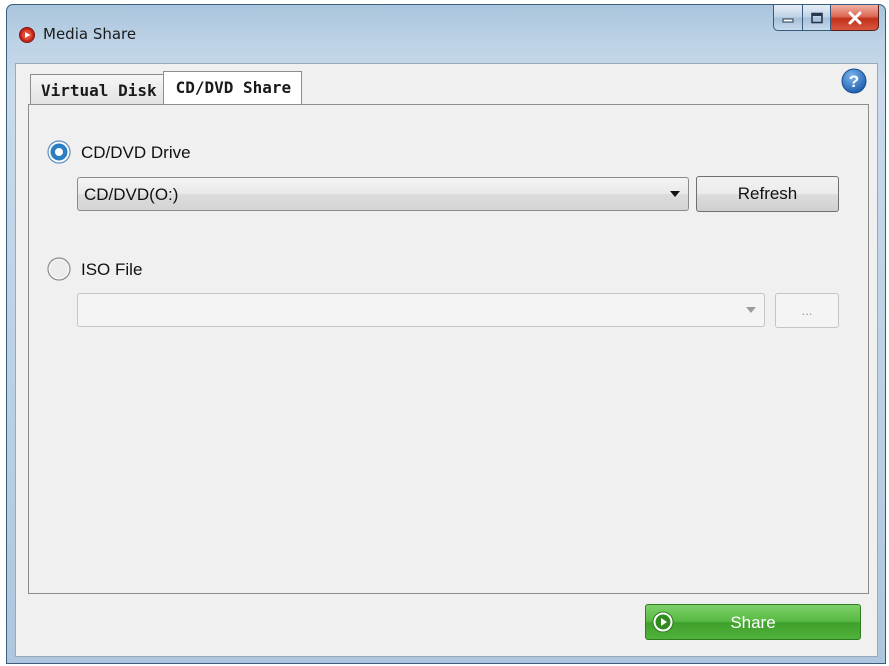 The height and width of the screenshot is (666, 889). I want to click on minimize-icon, so click(788, 20).